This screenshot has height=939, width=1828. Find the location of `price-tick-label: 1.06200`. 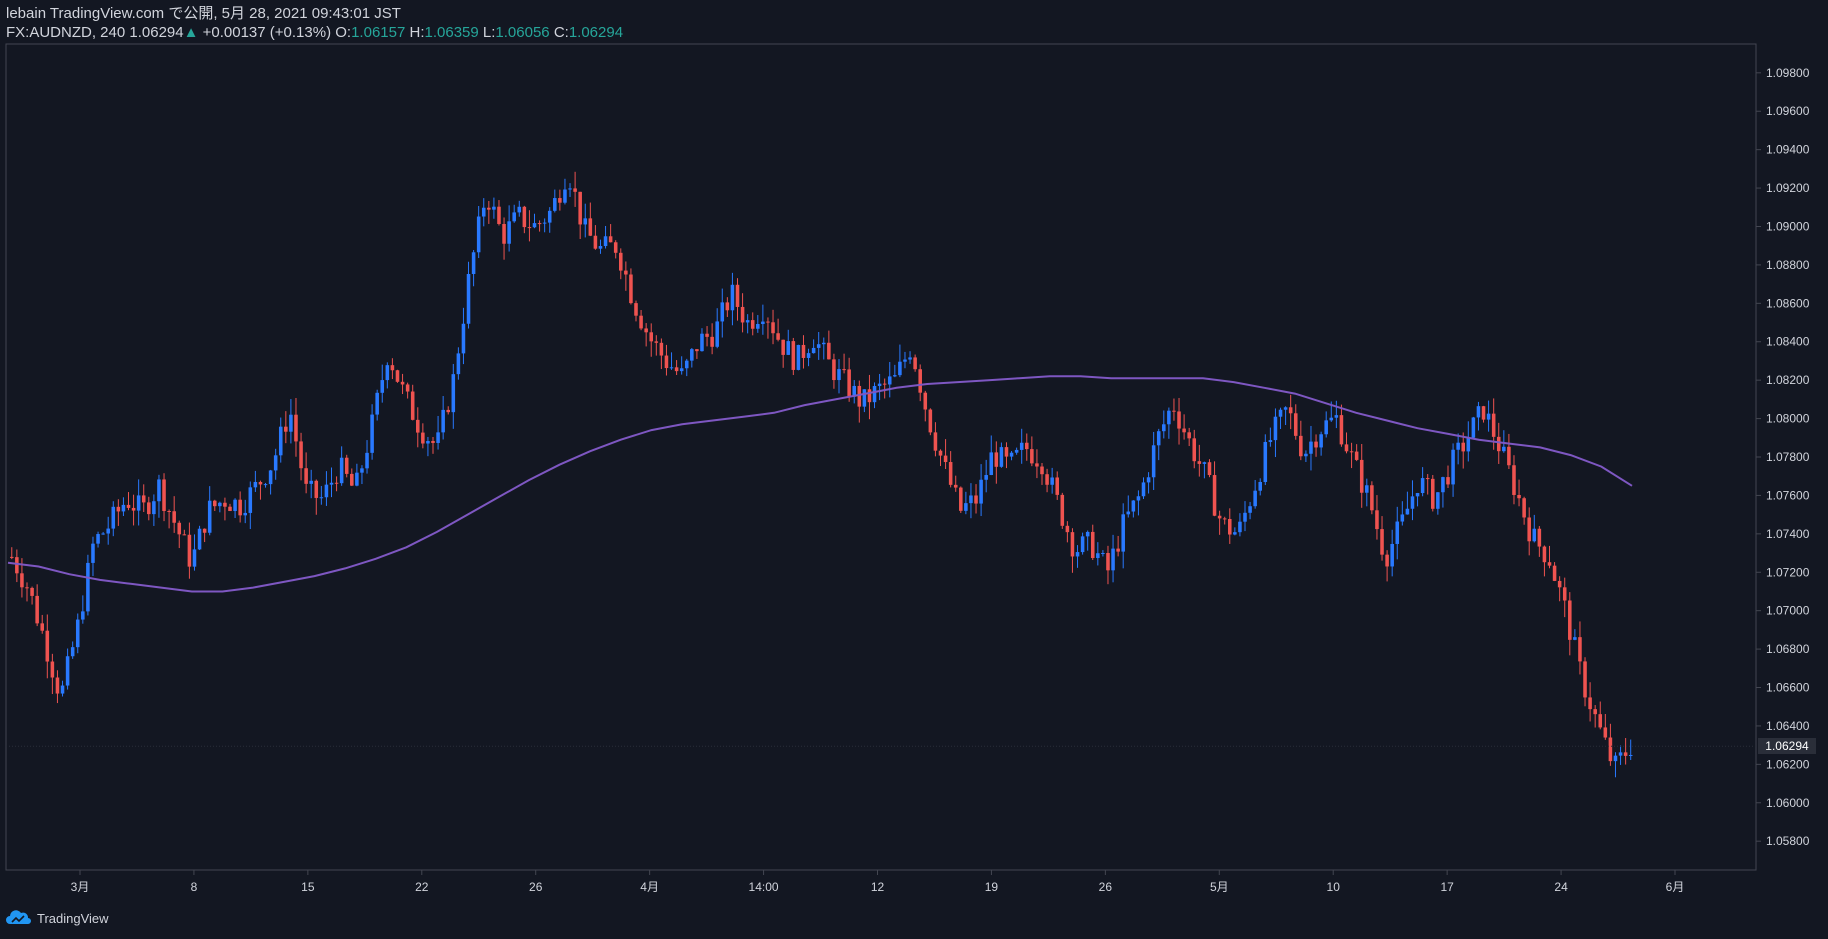

price-tick-label: 1.06200 is located at coordinates (1788, 764).